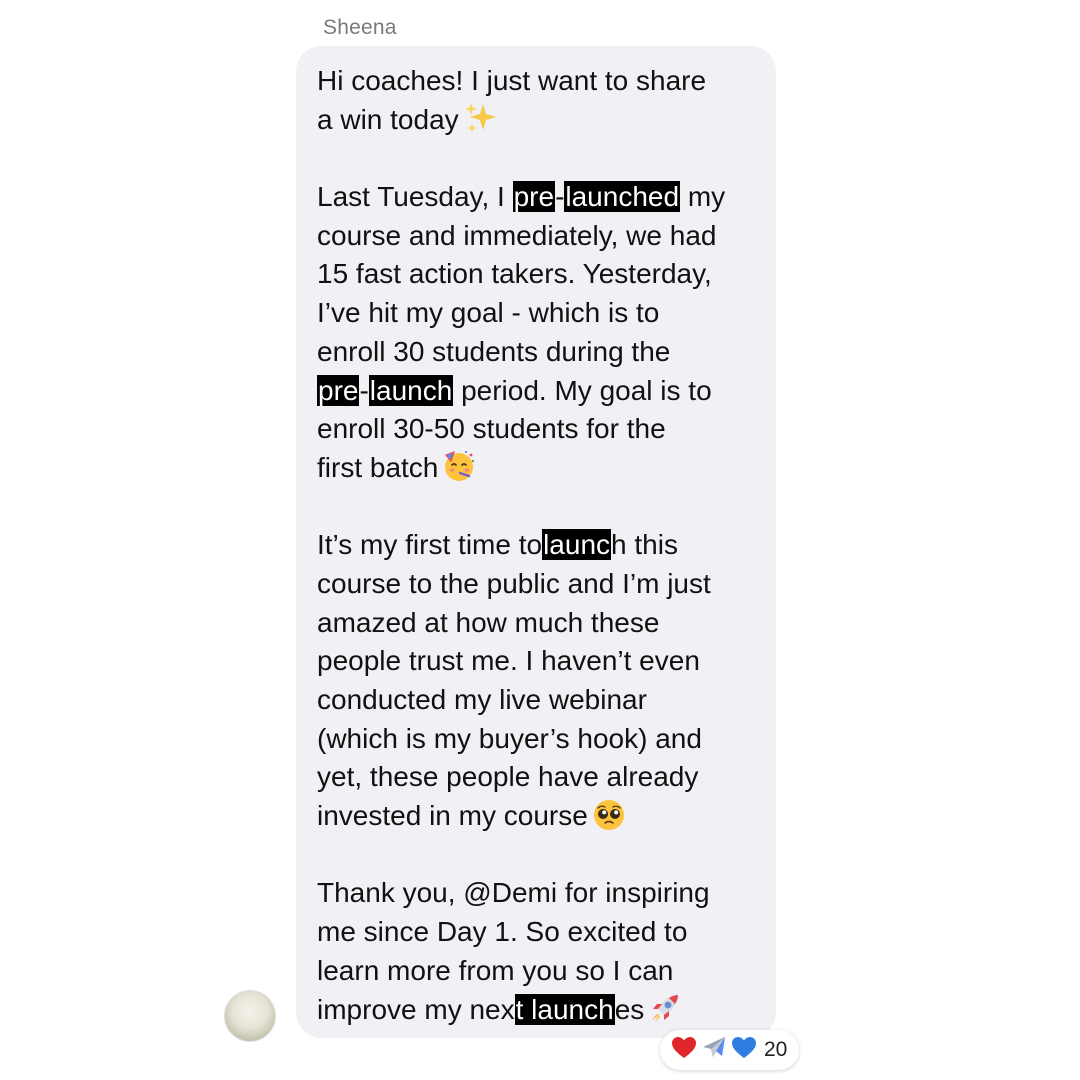  What do you see at coordinates (512, 80) in the screenshot?
I see `message-line: Hi coaches! I just want to share` at bounding box center [512, 80].